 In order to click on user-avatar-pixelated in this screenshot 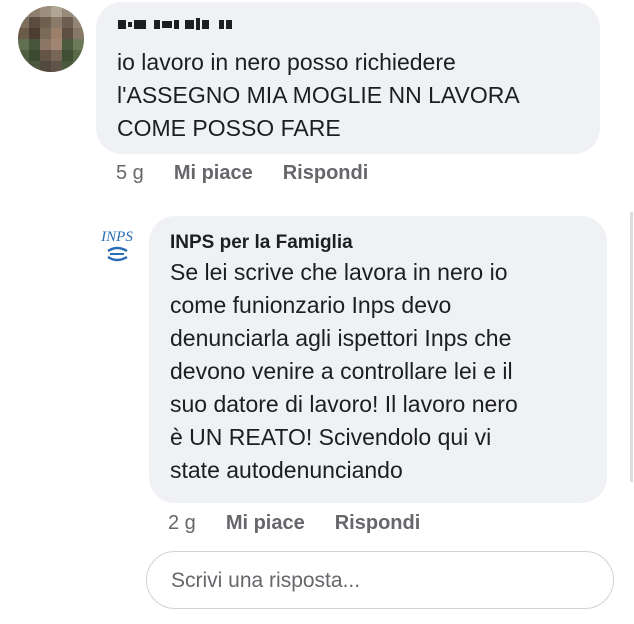, I will do `click(51, 39)`.